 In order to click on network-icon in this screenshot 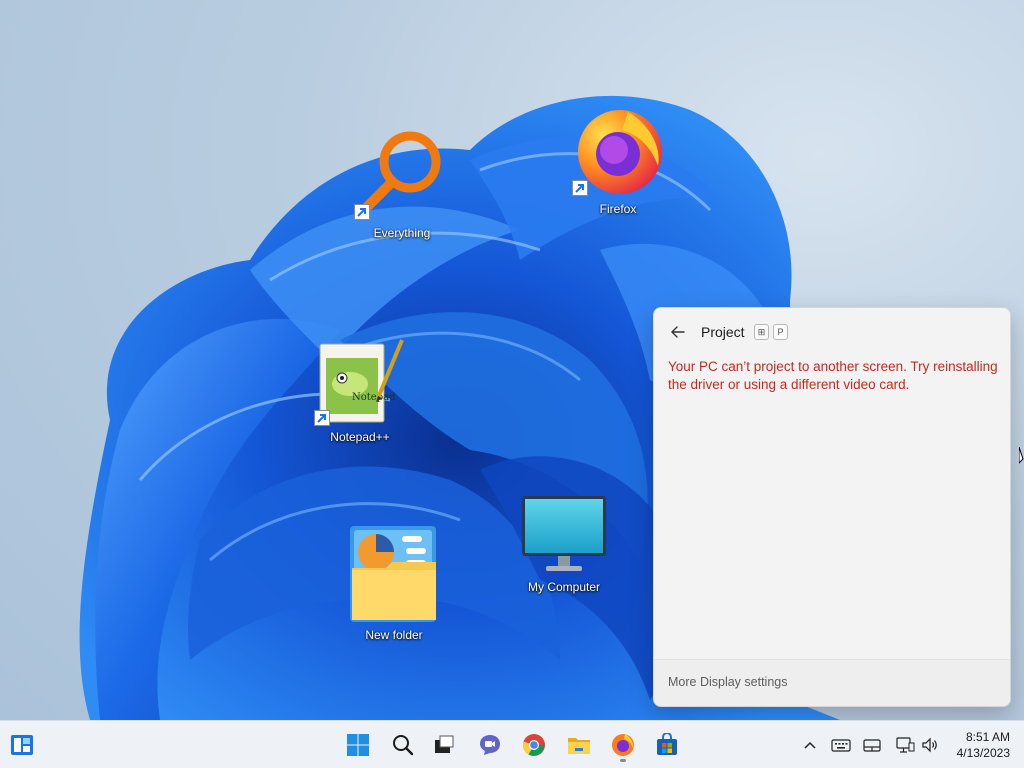, I will do `click(905, 745)`.